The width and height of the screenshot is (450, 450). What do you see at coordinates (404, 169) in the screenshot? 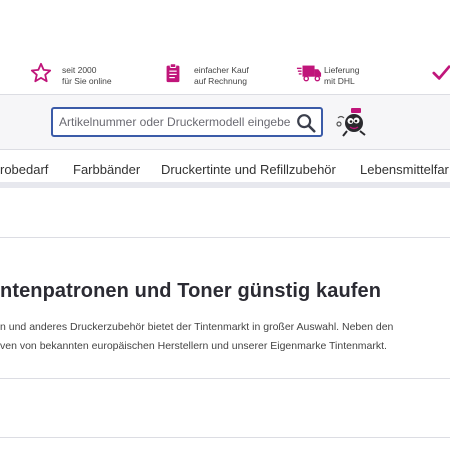
I see `nav-item-lebensmittelfarbe: Lebensmittelfar` at bounding box center [404, 169].